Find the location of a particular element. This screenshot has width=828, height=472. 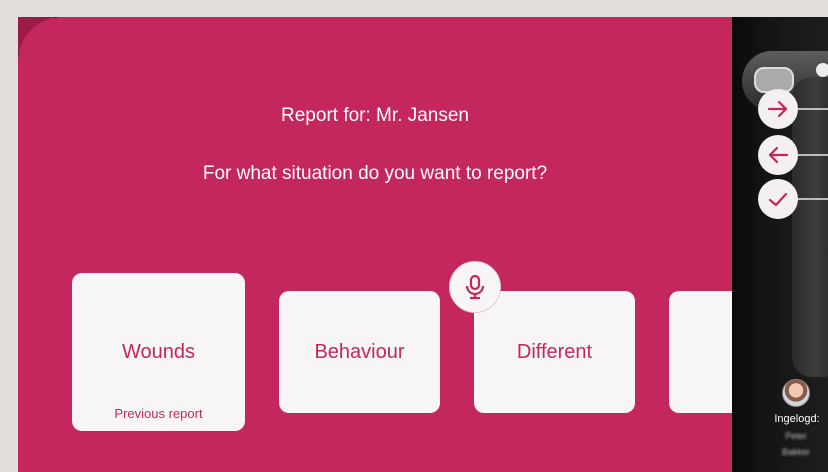

microphone-button is located at coordinates (475, 287).